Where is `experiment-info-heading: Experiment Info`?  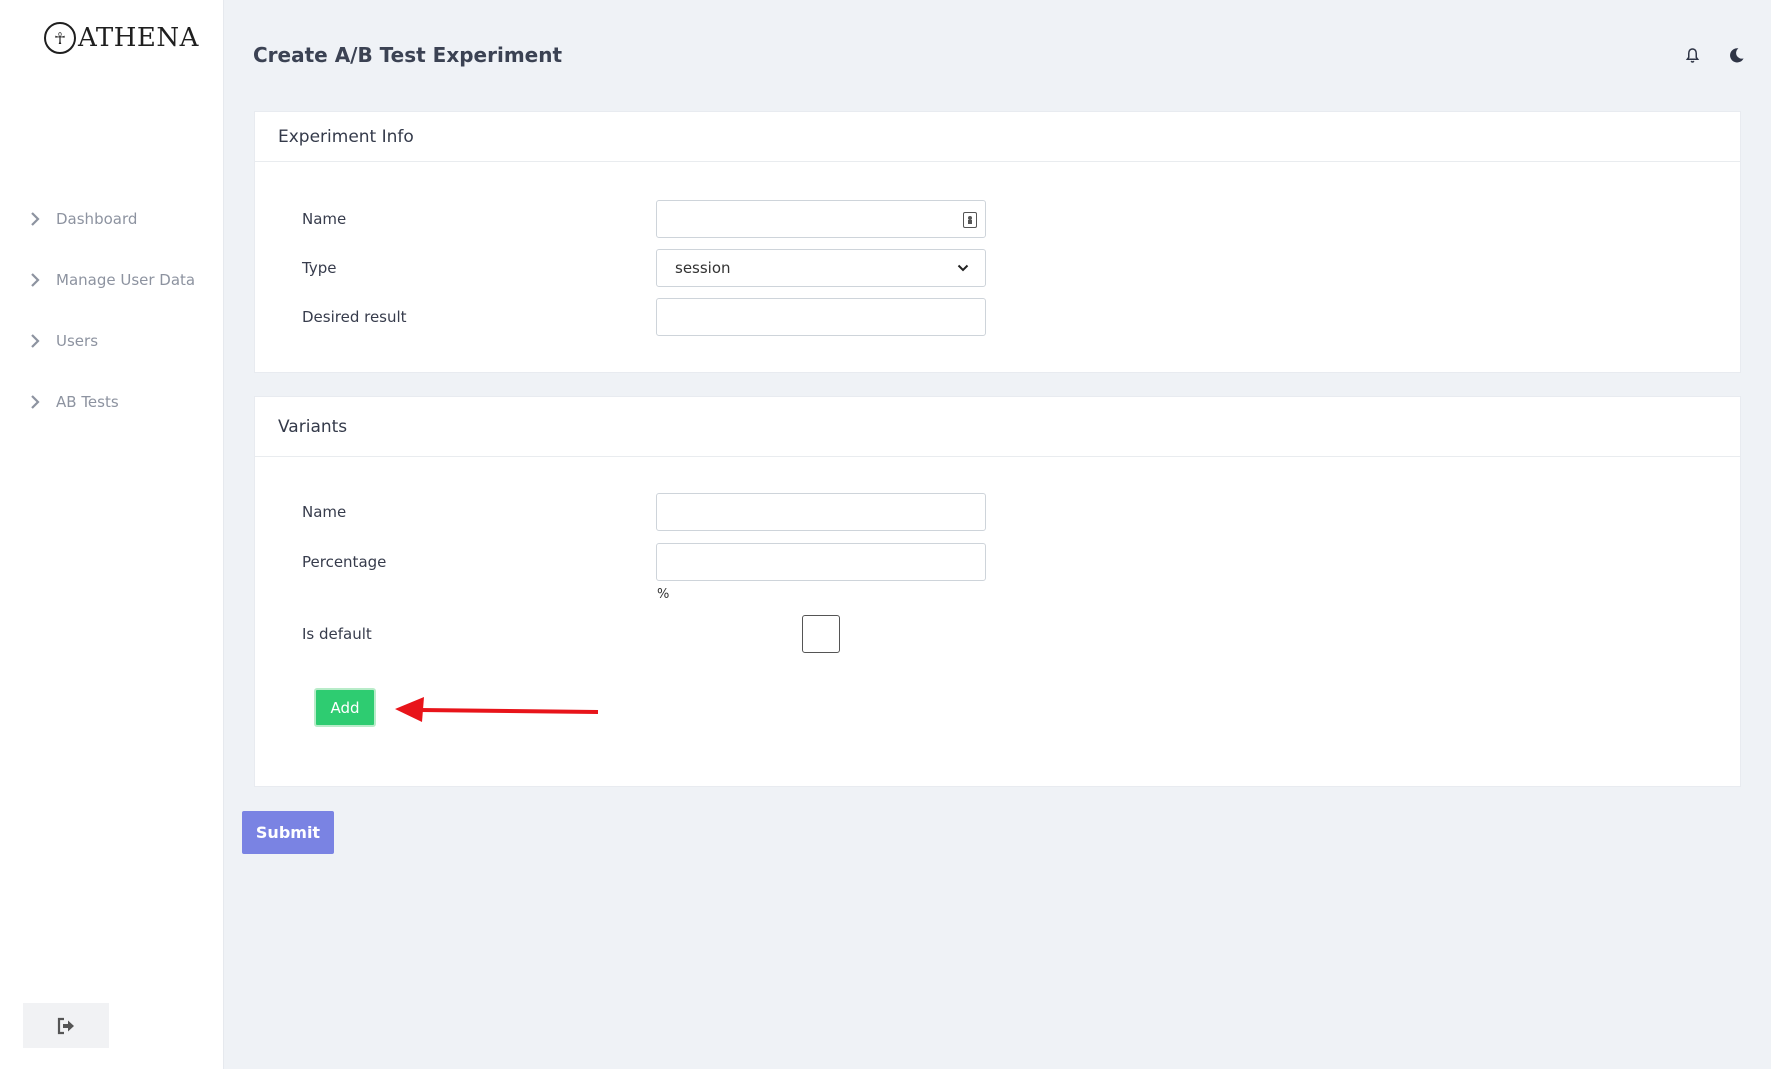 experiment-info-heading: Experiment Info is located at coordinates (997, 137).